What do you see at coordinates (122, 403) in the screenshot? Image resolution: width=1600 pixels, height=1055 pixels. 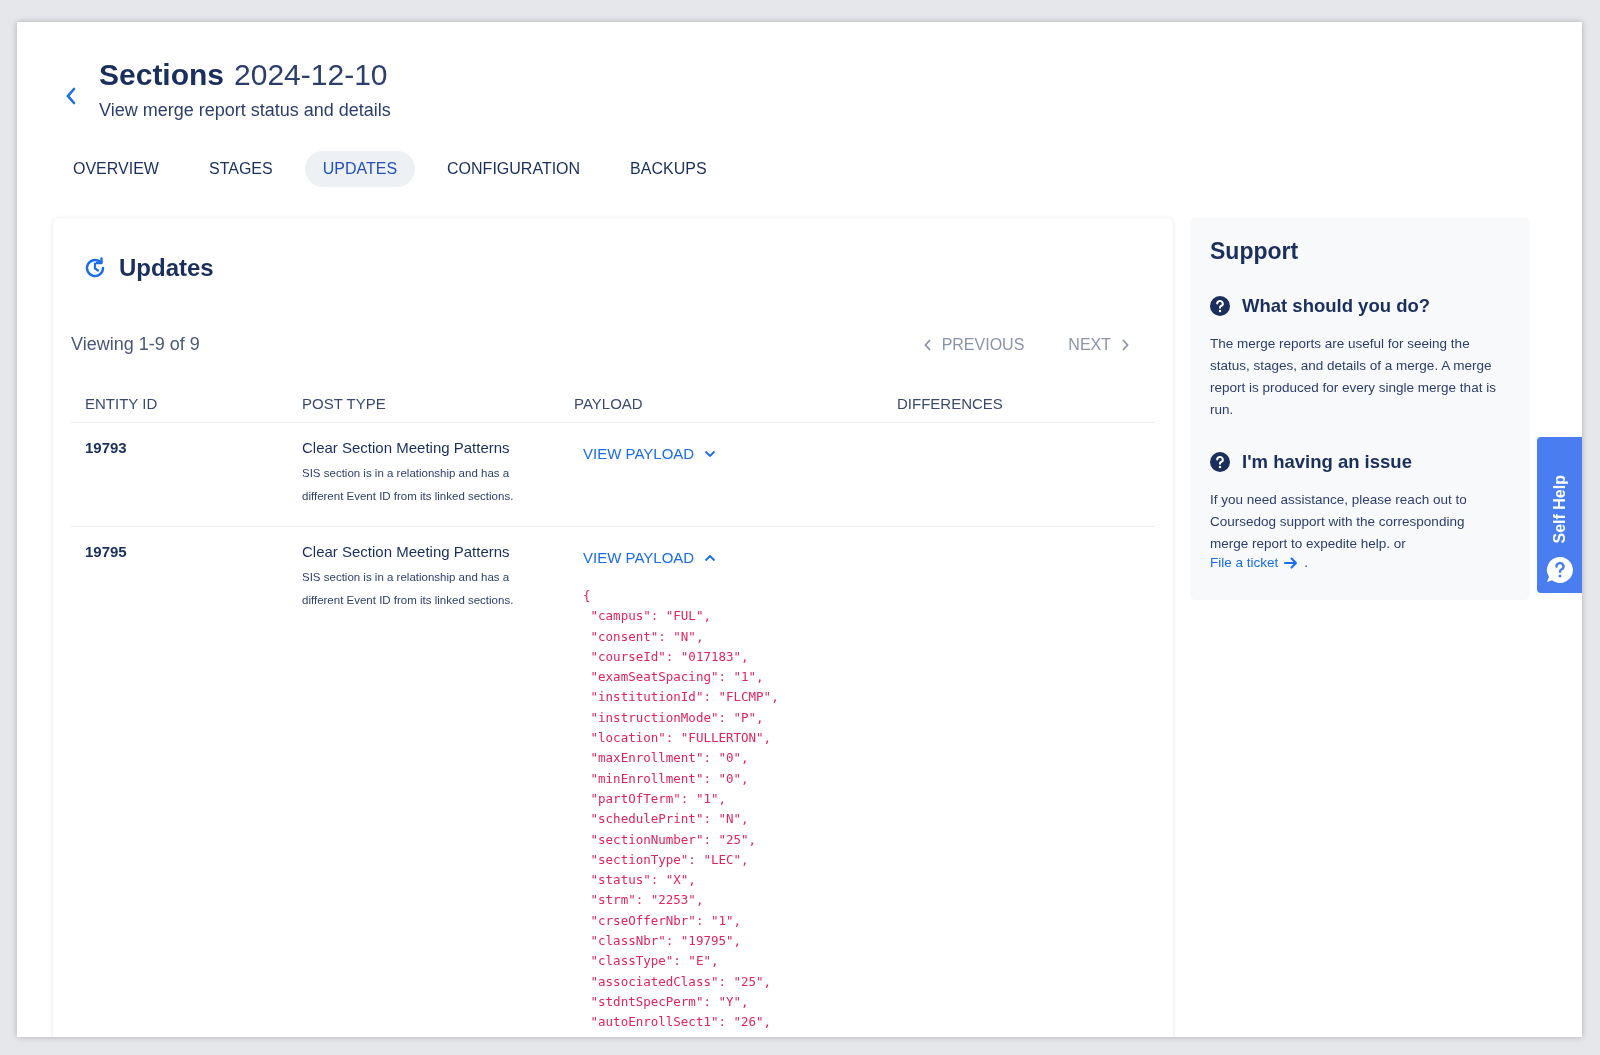 I see `column-header: ENTITY ID` at bounding box center [122, 403].